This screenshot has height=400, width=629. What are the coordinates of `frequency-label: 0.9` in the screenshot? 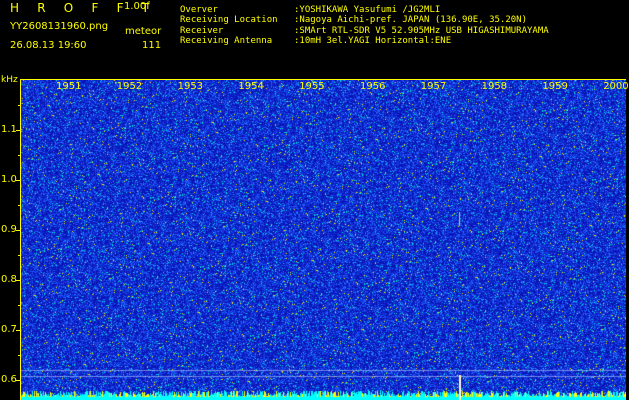 It's located at (9, 229).